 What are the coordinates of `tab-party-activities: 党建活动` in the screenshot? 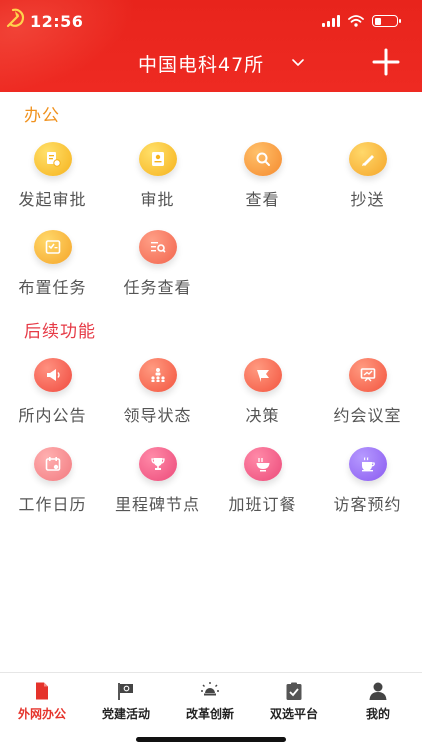 It's located at (126, 698).